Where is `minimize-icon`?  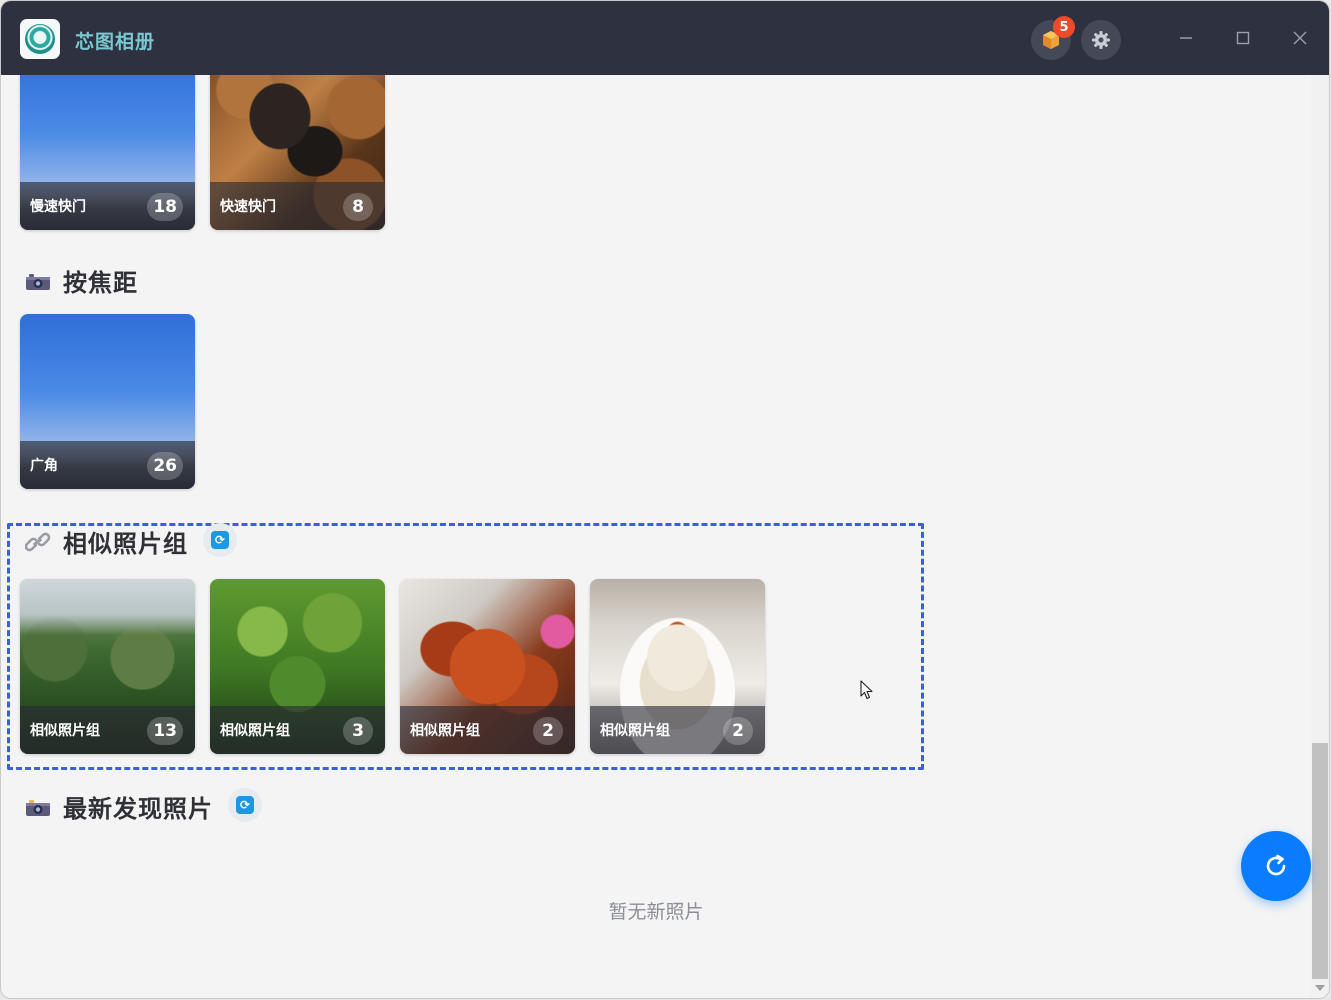 minimize-icon is located at coordinates (1186, 38).